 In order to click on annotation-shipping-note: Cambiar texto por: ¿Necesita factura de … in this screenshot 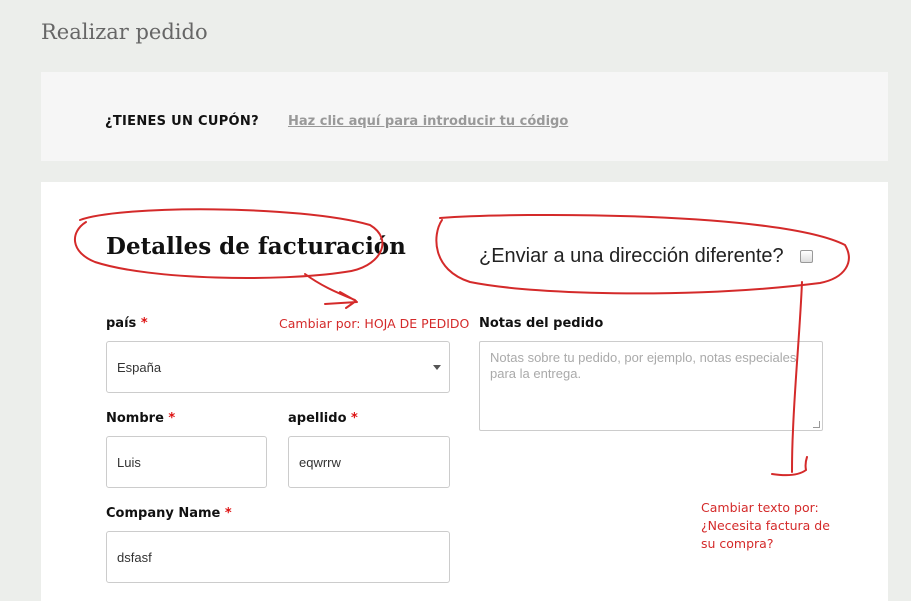, I will do `click(765, 526)`.